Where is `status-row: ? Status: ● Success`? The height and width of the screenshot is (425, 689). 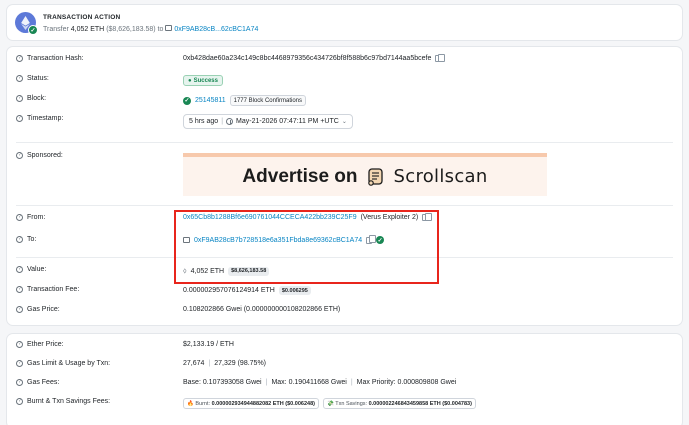 status-row: ? Status: ● Success is located at coordinates (344, 82).